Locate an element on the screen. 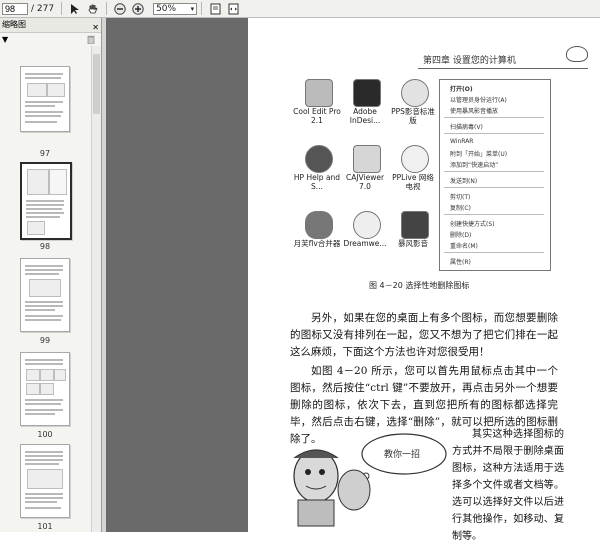 The width and height of the screenshot is (600, 545). menu-item: 重命名(M) is located at coordinates (464, 246).